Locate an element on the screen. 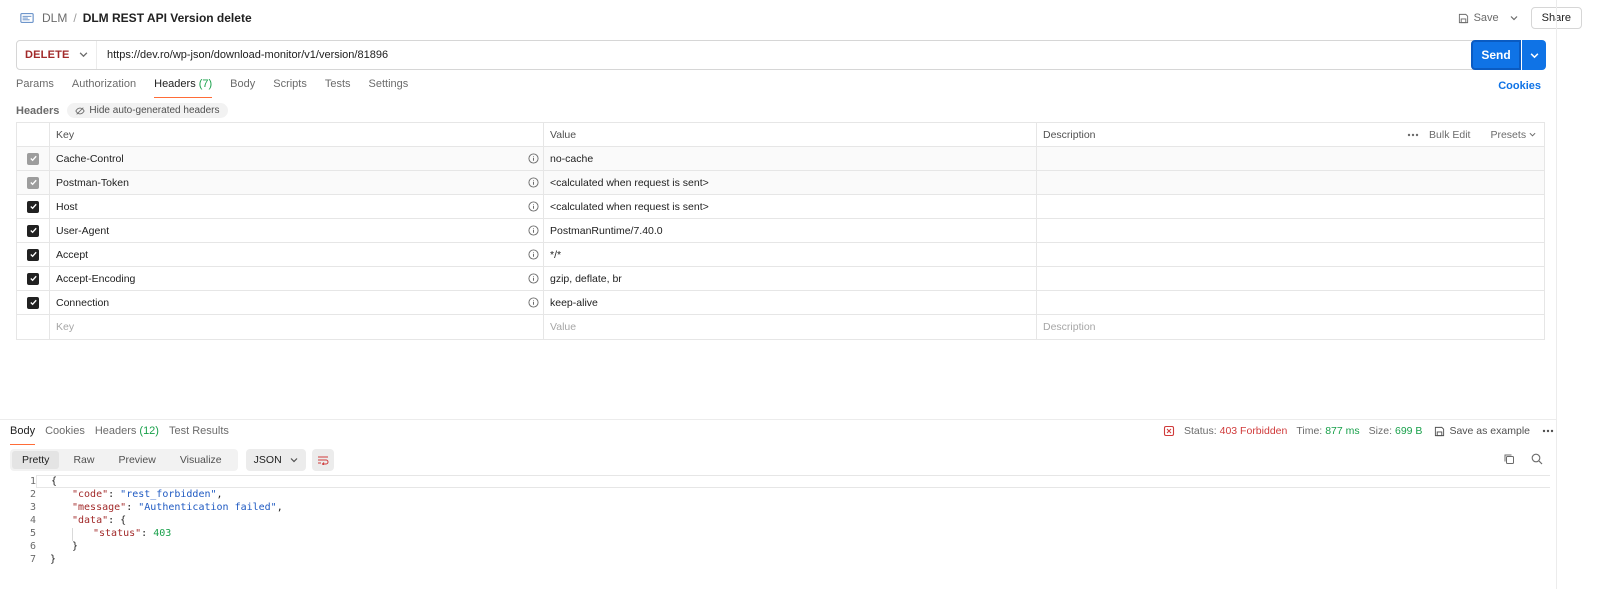 Image resolution: width=1600 pixels, height=589 pixels. json-key: "message" is located at coordinates (99, 507).